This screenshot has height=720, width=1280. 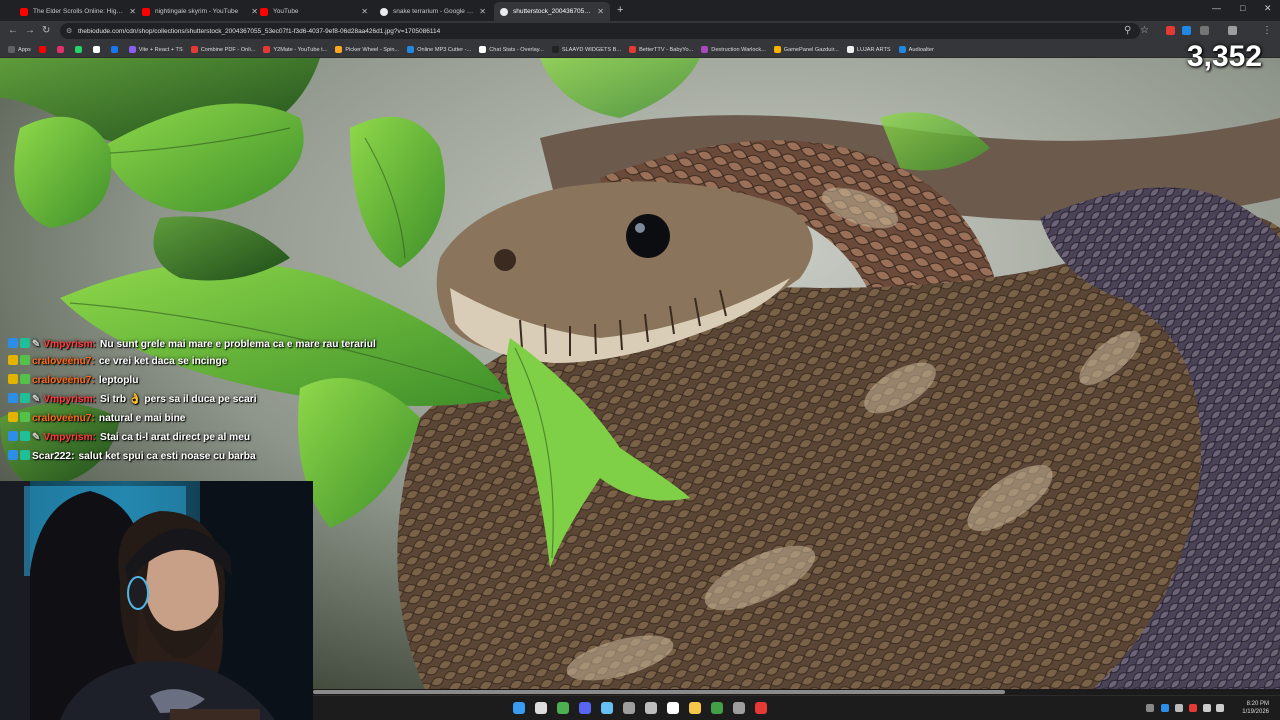 What do you see at coordinates (921, 49) in the screenshot?
I see `bookmark-label: Audioalter` at bounding box center [921, 49].